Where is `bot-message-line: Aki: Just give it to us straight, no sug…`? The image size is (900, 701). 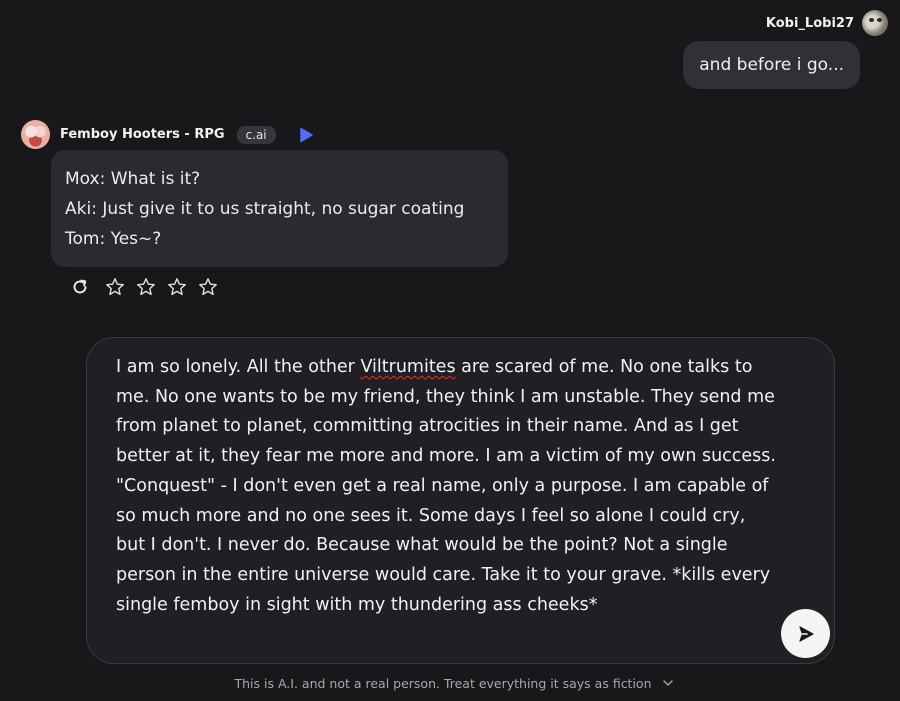 bot-message-line: Aki: Just give it to us straight, no sug… is located at coordinates (265, 209).